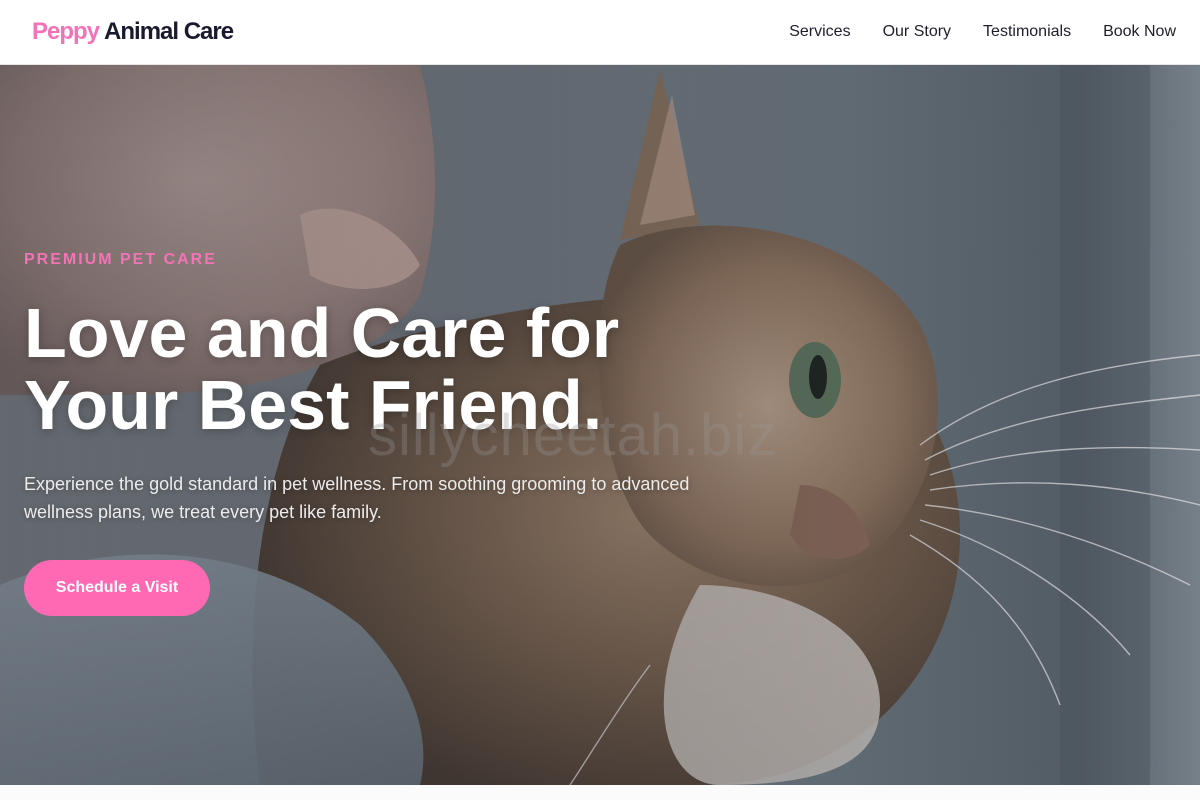 This screenshot has height=800, width=1200. What do you see at coordinates (1139, 32) in the screenshot?
I see `nav-link-book-now: Book Now` at bounding box center [1139, 32].